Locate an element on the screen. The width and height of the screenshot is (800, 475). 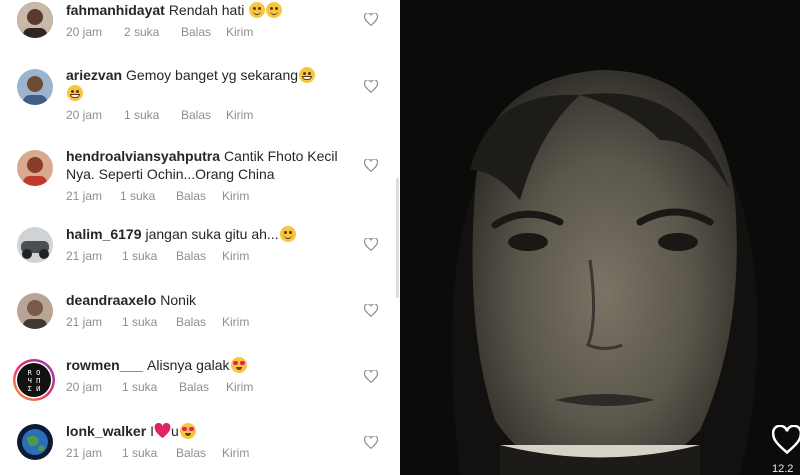
comment-body: Rendah hati is located at coordinates (206, 10).